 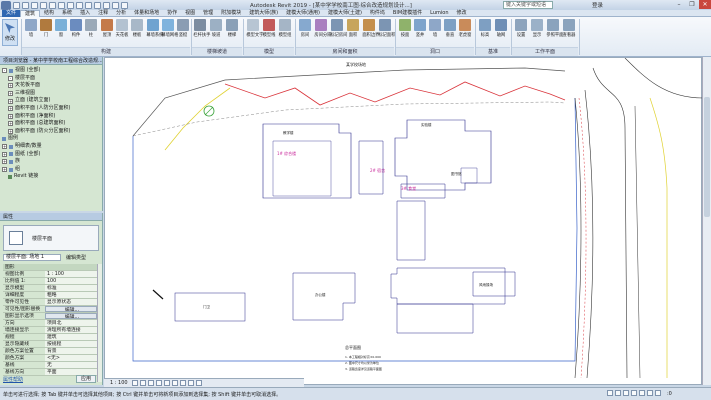 I want to click on room-button: 房间, so click(x=305, y=28).